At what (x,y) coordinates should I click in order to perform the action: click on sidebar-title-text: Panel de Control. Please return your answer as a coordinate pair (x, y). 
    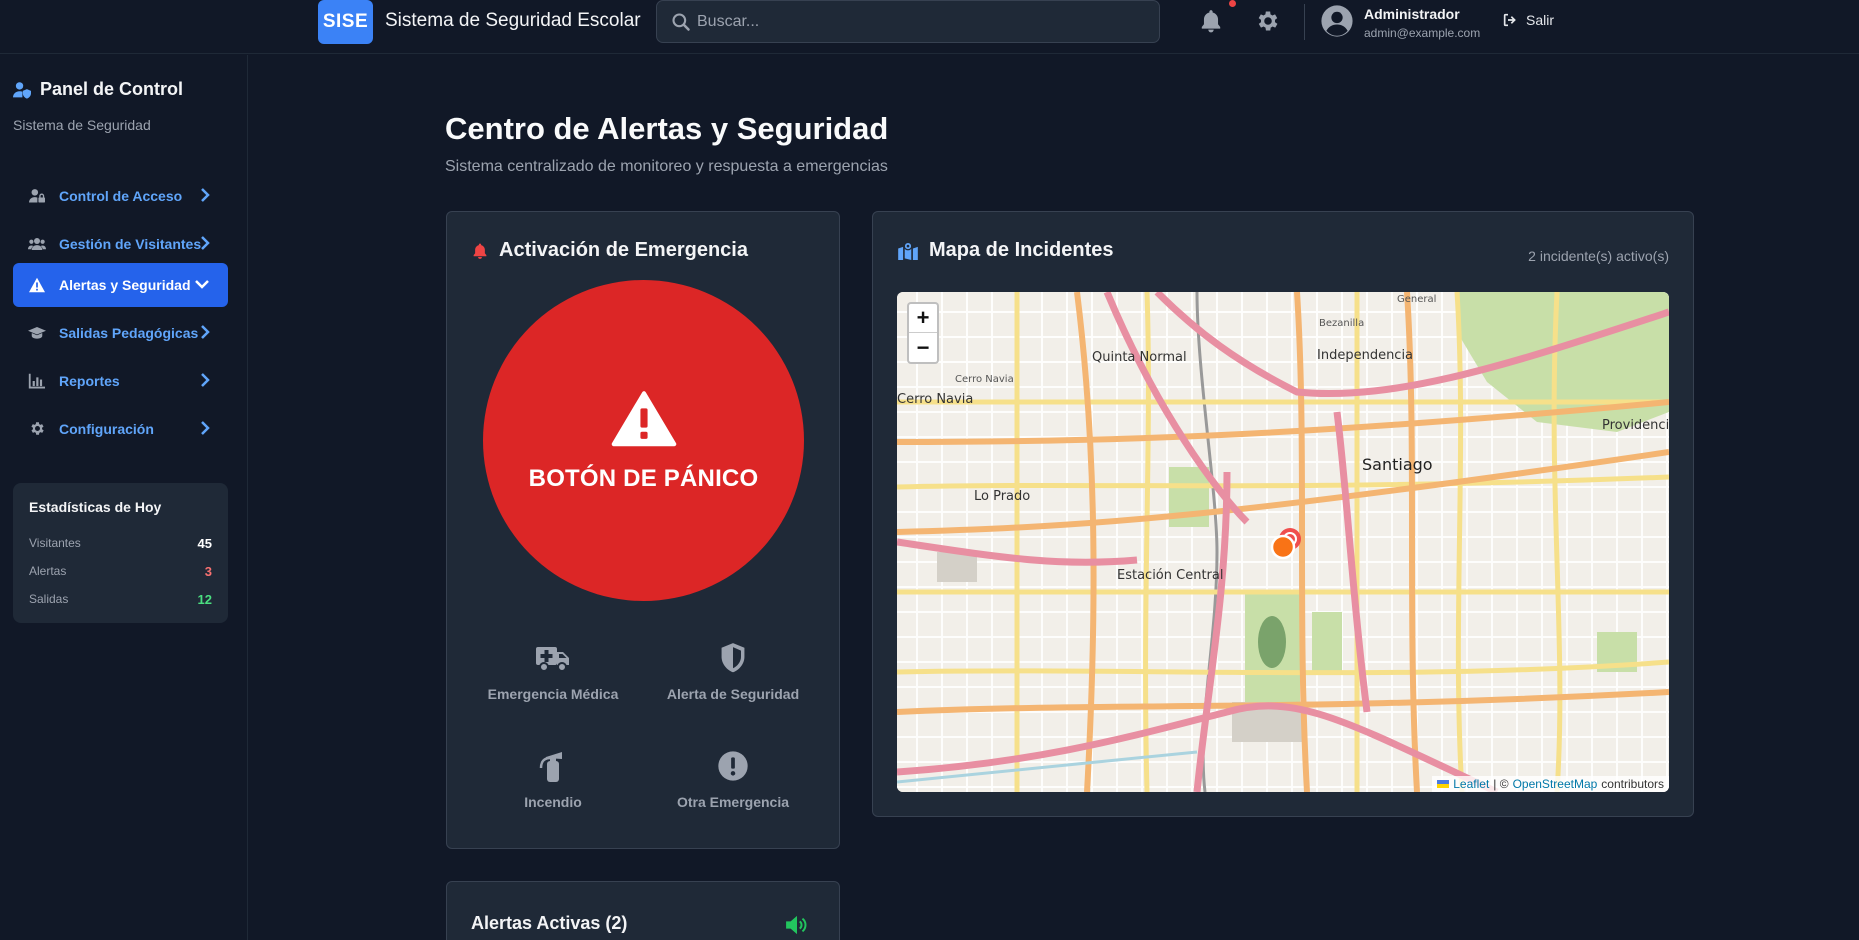
    Looking at the image, I should click on (112, 89).